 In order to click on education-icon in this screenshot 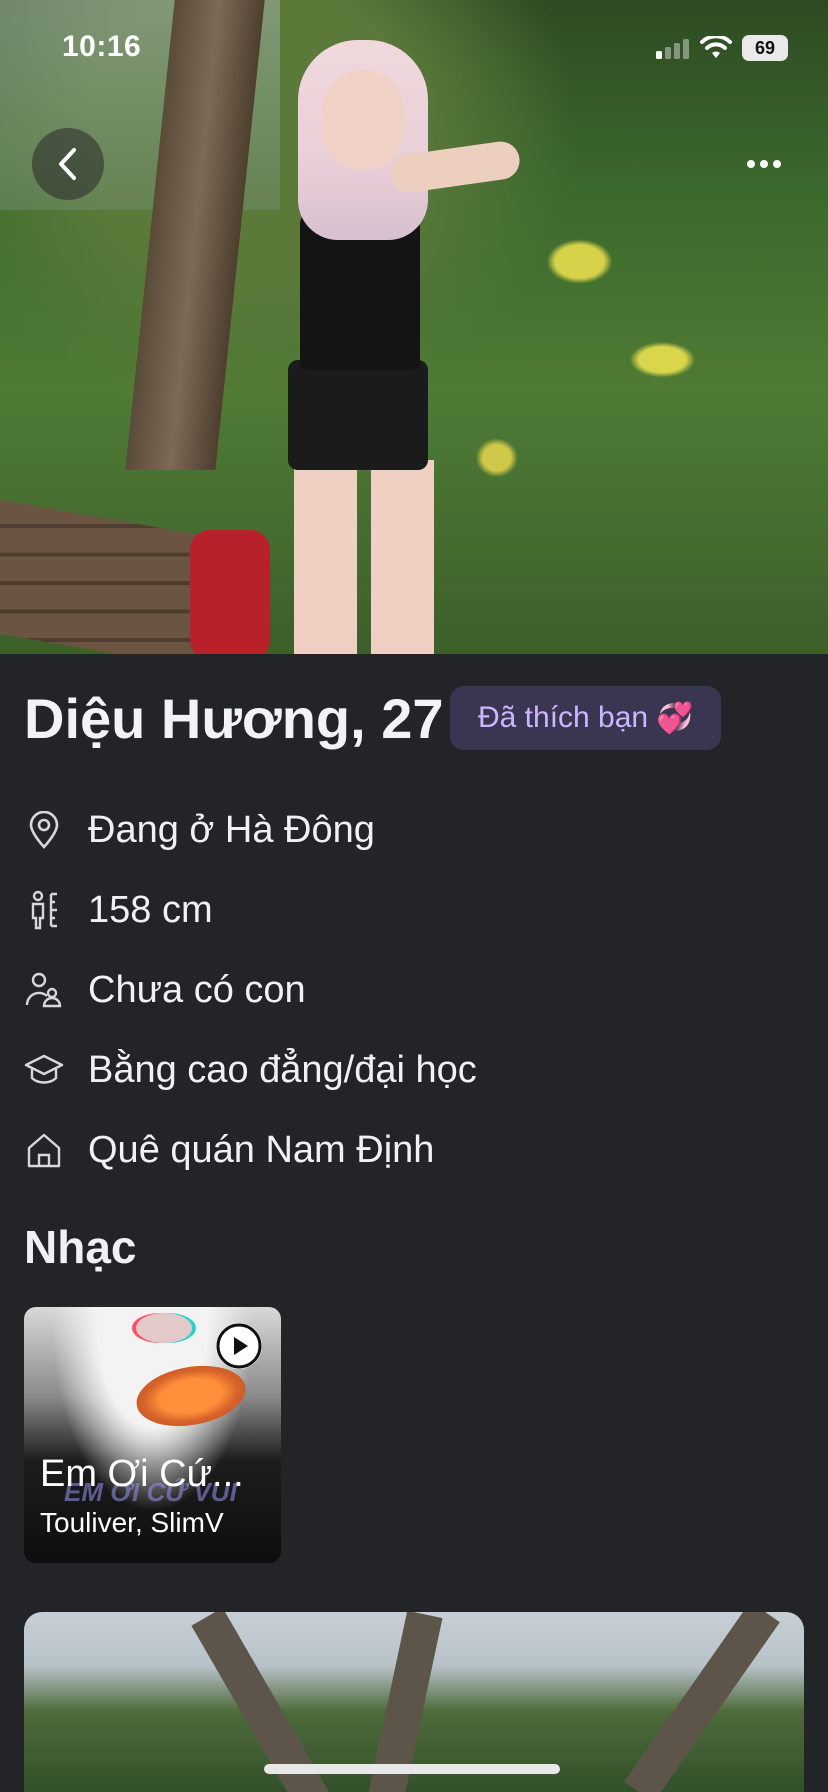, I will do `click(44, 1070)`.